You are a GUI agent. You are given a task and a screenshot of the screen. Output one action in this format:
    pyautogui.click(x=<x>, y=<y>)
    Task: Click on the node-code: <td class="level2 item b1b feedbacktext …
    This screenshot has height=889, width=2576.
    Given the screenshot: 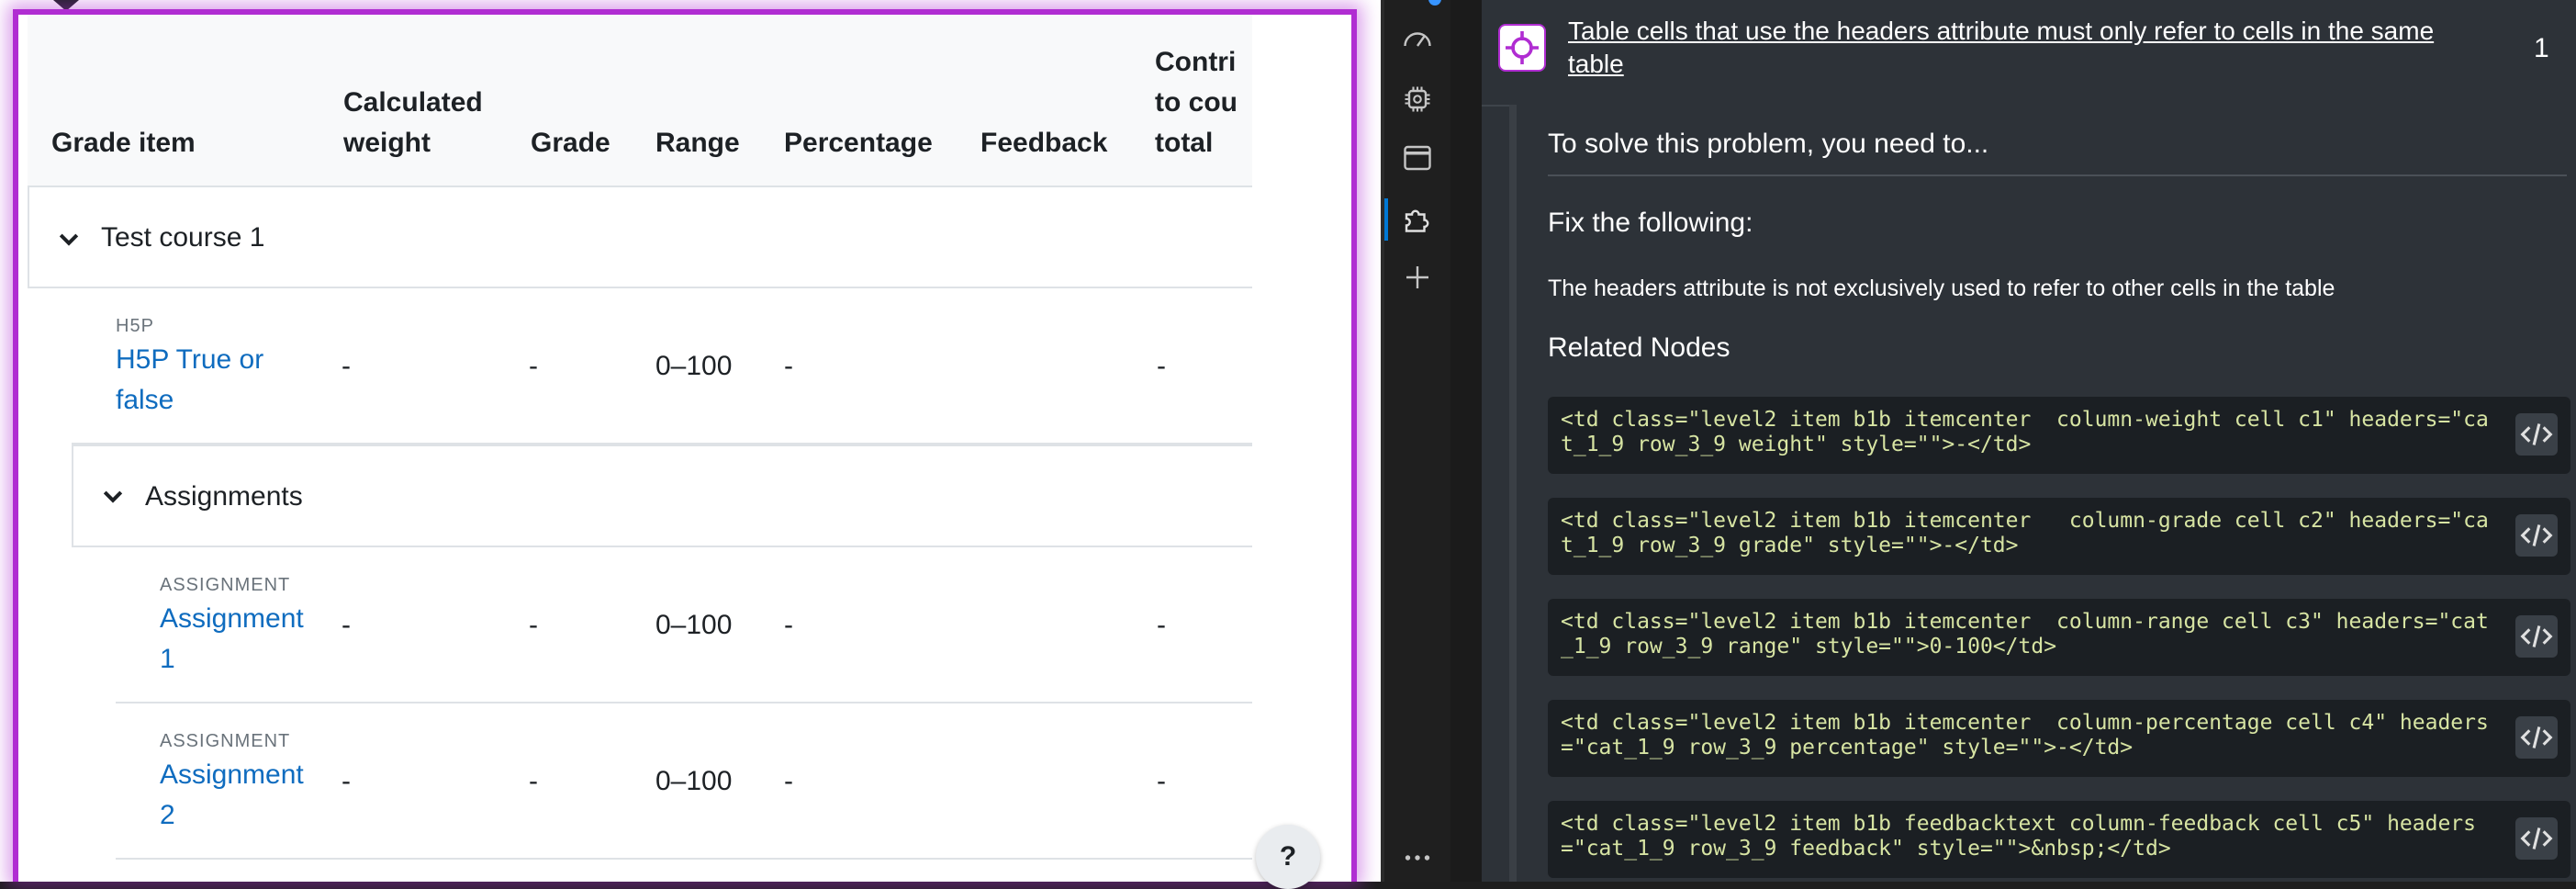 What is the action you would take?
    pyautogui.click(x=2018, y=836)
    